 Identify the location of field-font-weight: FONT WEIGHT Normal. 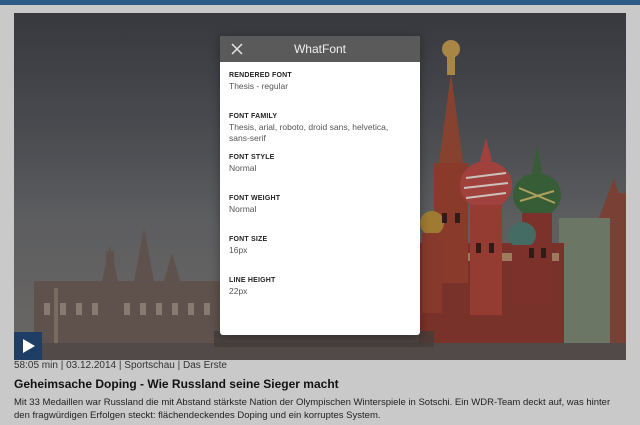
(319, 215).